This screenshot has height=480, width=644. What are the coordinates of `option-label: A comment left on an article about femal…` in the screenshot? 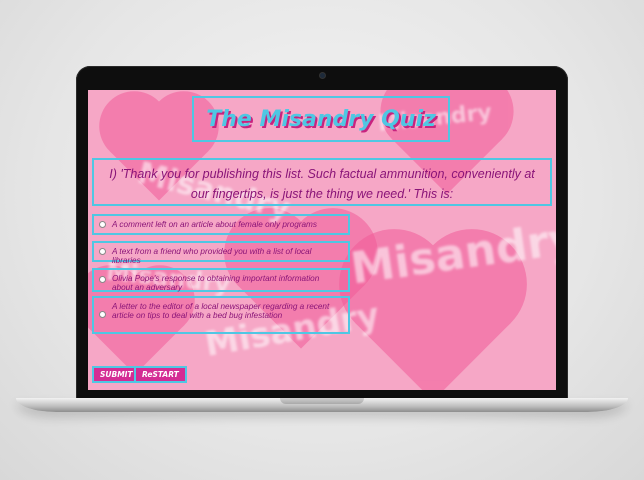 It's located at (214, 224).